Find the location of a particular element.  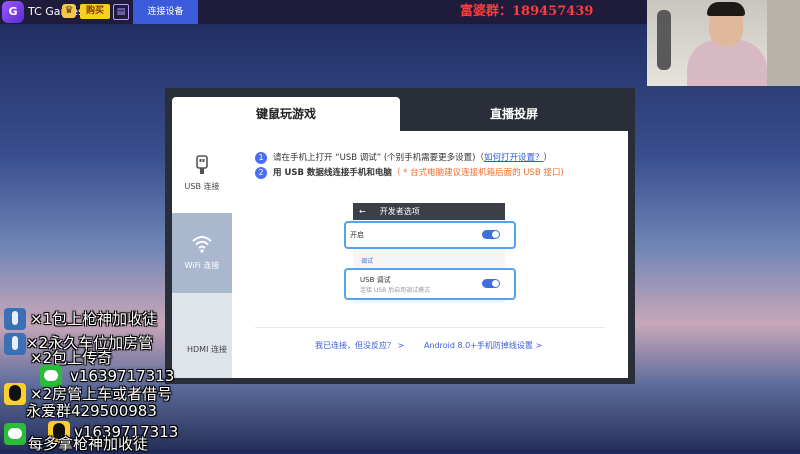

android-settings-link: Android 8.0+手机防掉线设置 > is located at coordinates (483, 345).